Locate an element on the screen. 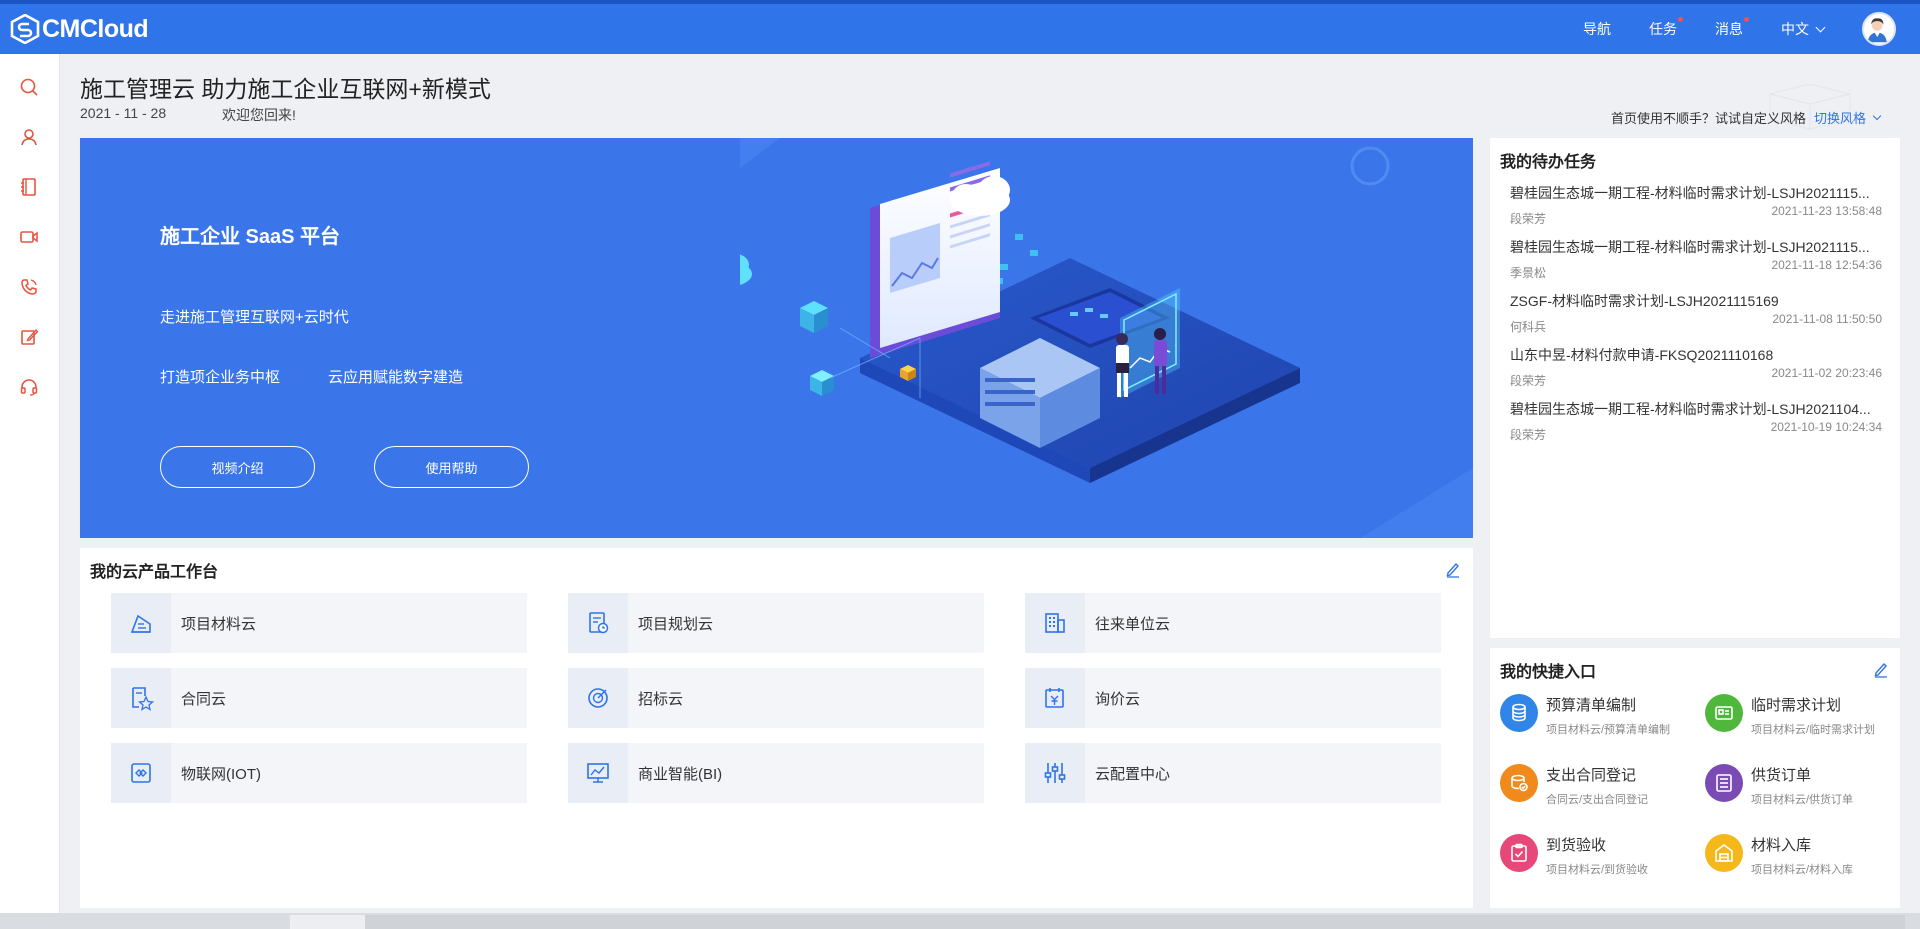  quick-title: 我的快捷入口 is located at coordinates (1548, 672).